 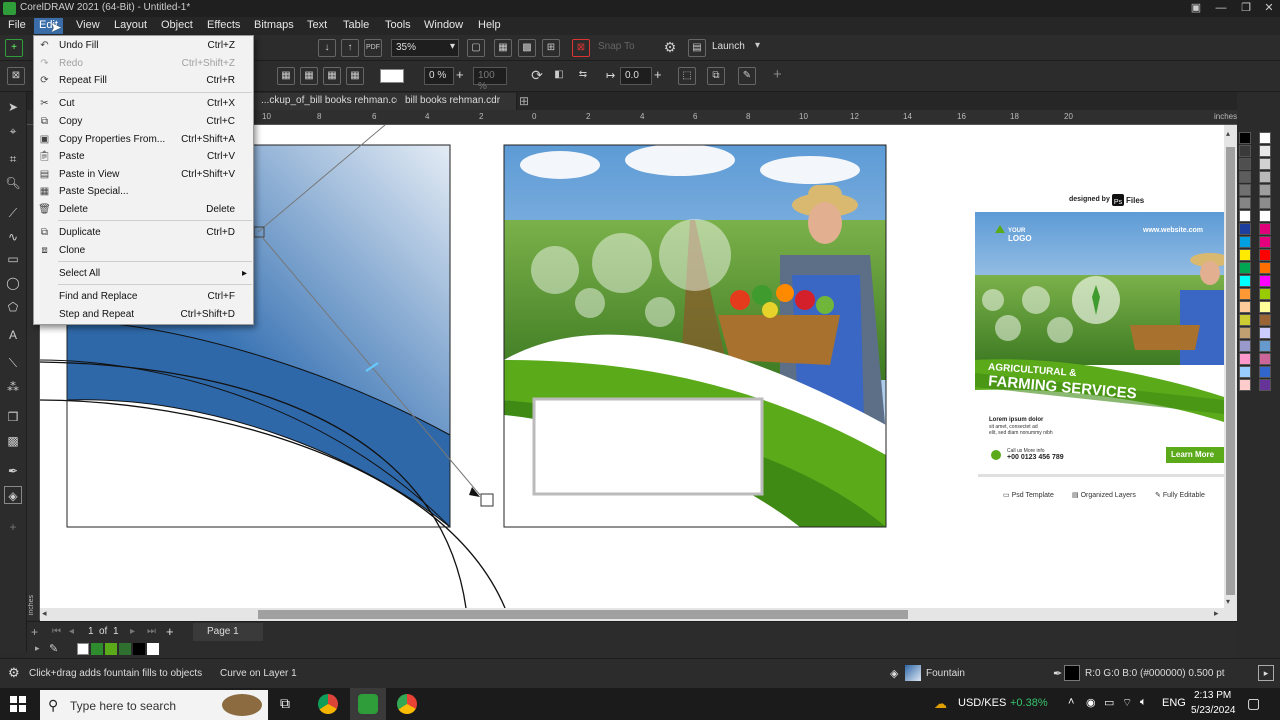 I want to click on chrome-icon, so click(x=328, y=704).